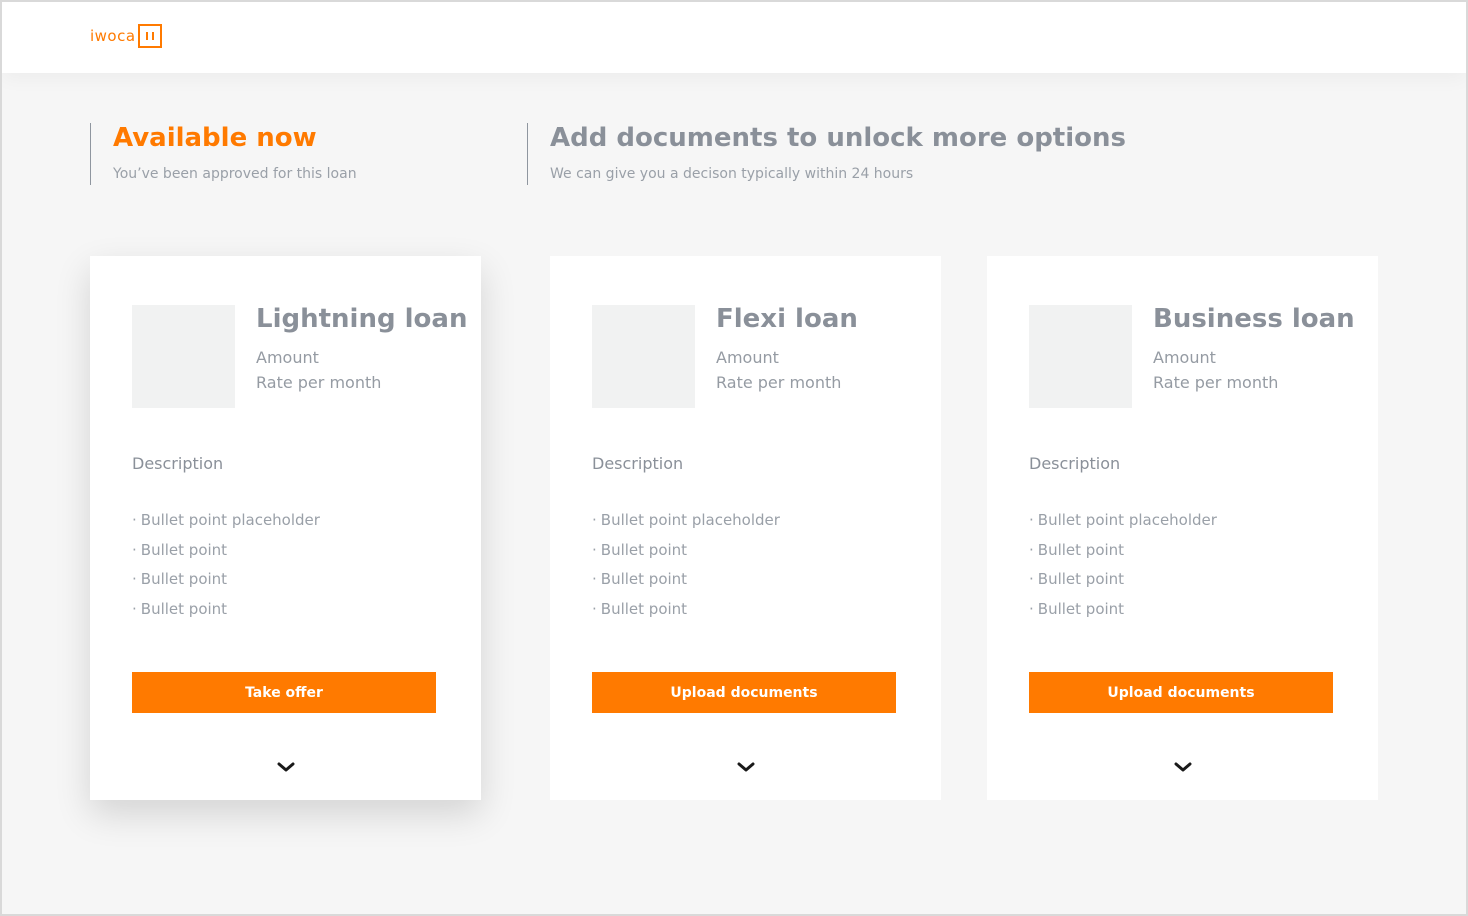 The height and width of the screenshot is (916, 1468). I want to click on logo-text: iwoca, so click(113, 36).